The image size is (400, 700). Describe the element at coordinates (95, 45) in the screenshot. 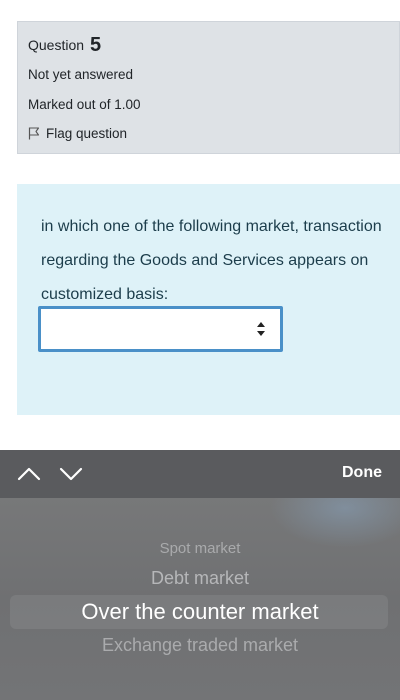

I see `question-number-value: 5` at that location.